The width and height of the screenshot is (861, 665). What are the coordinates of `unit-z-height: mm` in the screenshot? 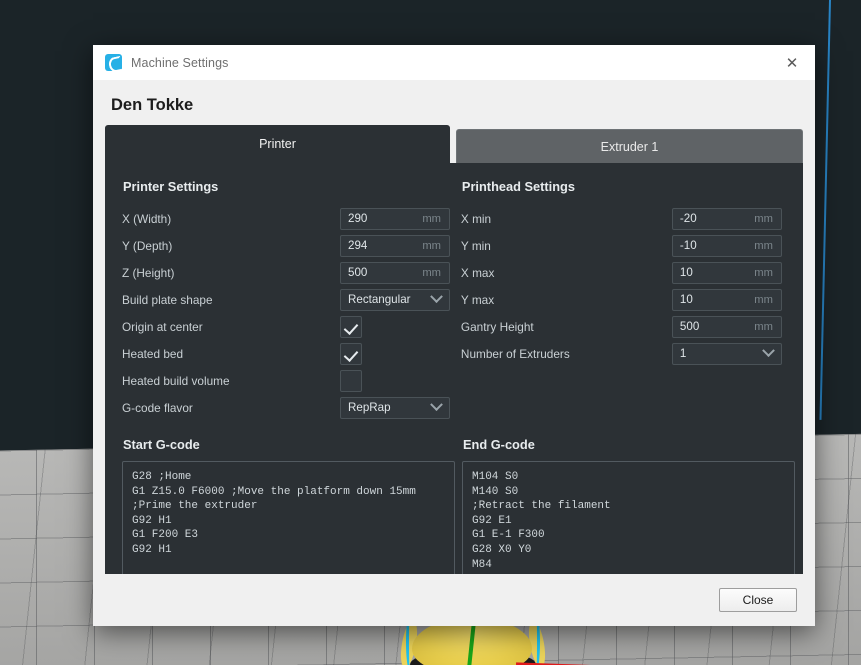 It's located at (431, 272).